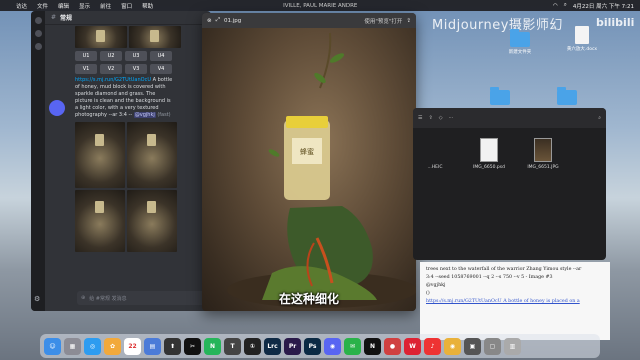 The width and height of the screenshot is (640, 360). What do you see at coordinates (603, 6) in the screenshot?
I see `clock: 4月22日 周六 下午 7:21` at bounding box center [603, 6].